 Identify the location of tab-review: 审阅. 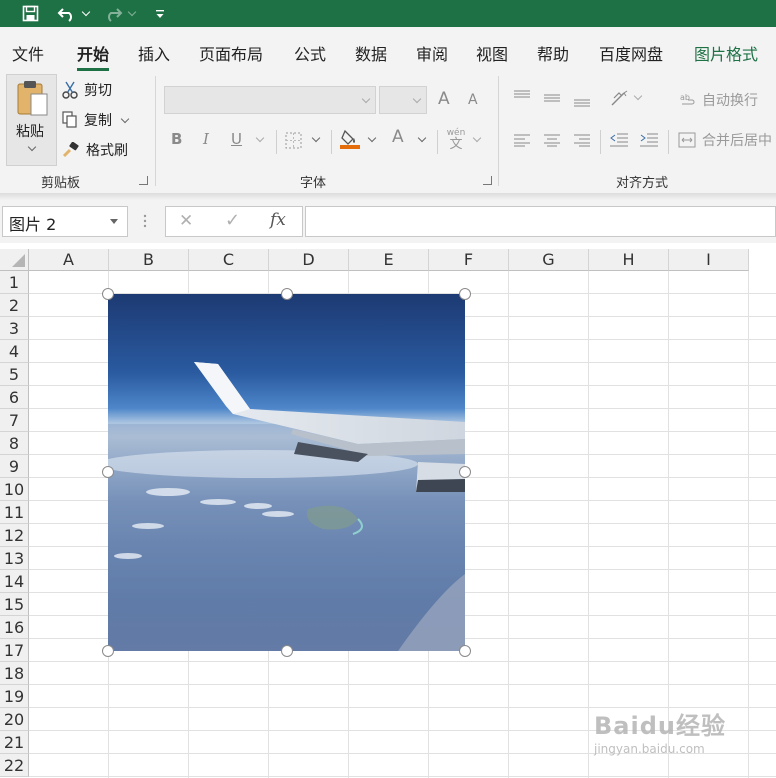
(432, 53).